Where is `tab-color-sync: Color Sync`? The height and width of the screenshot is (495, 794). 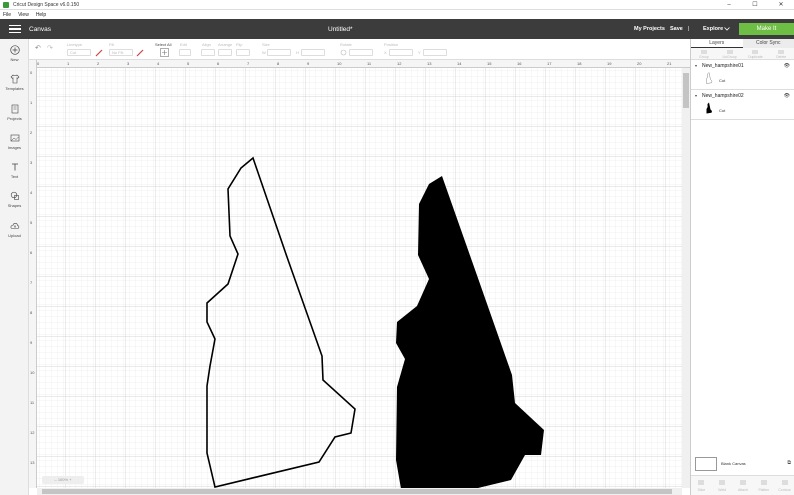 tab-color-sync: Color Sync is located at coordinates (768, 43).